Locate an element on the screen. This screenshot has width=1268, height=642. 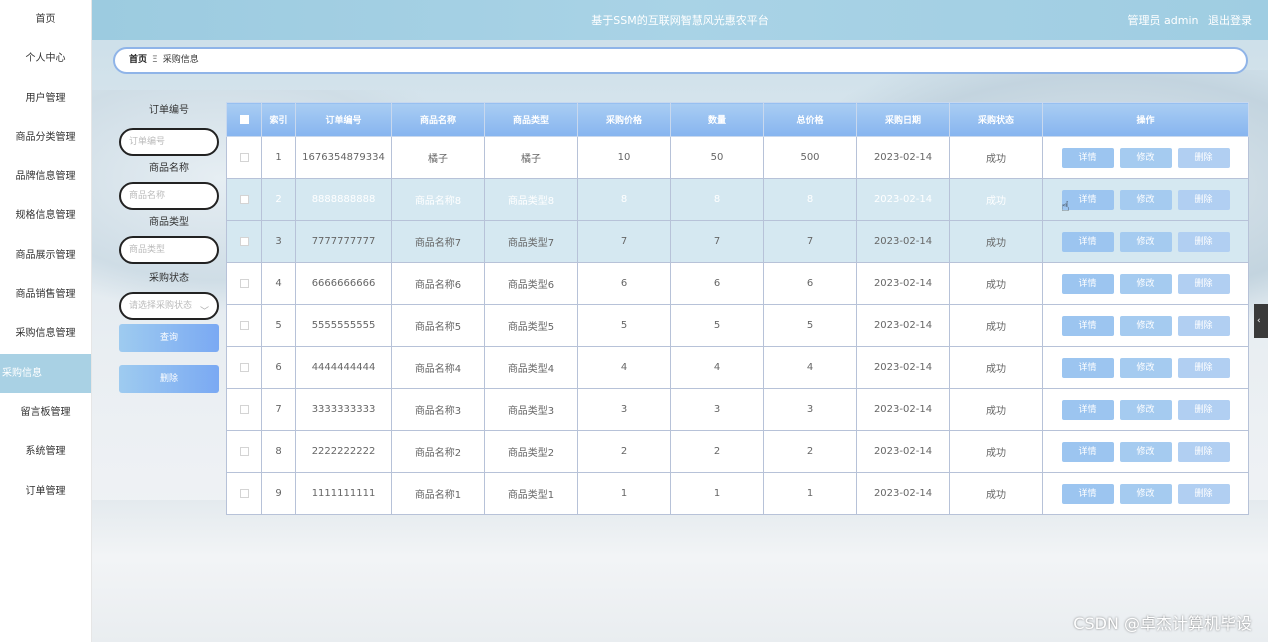
sidebar-item: 系统管理 is located at coordinates (45, 451).